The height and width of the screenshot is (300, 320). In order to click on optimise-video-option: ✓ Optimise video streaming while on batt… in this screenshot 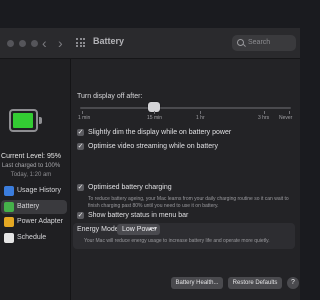, I will do `click(188, 147)`.